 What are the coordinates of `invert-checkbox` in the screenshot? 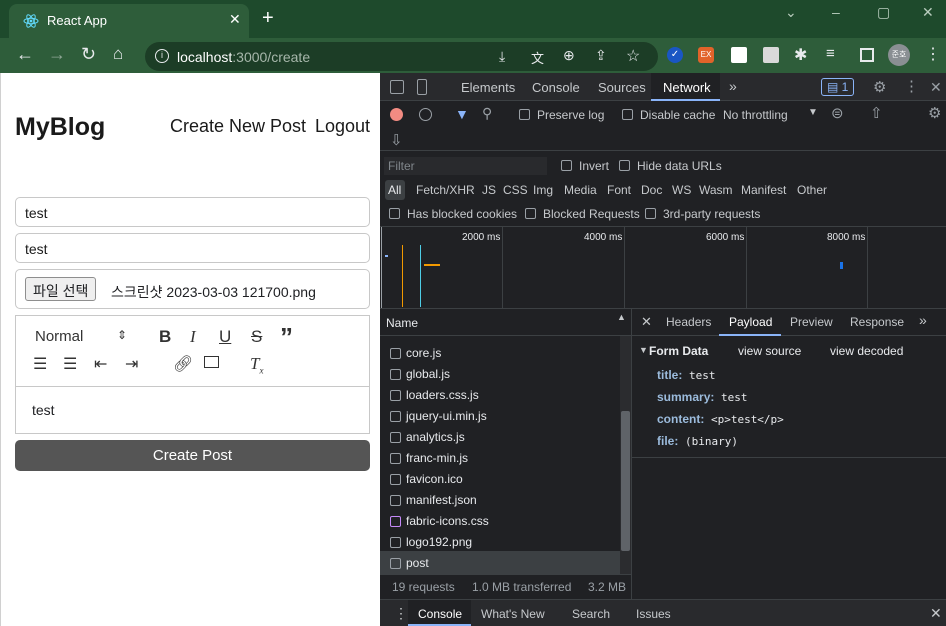 It's located at (566, 165).